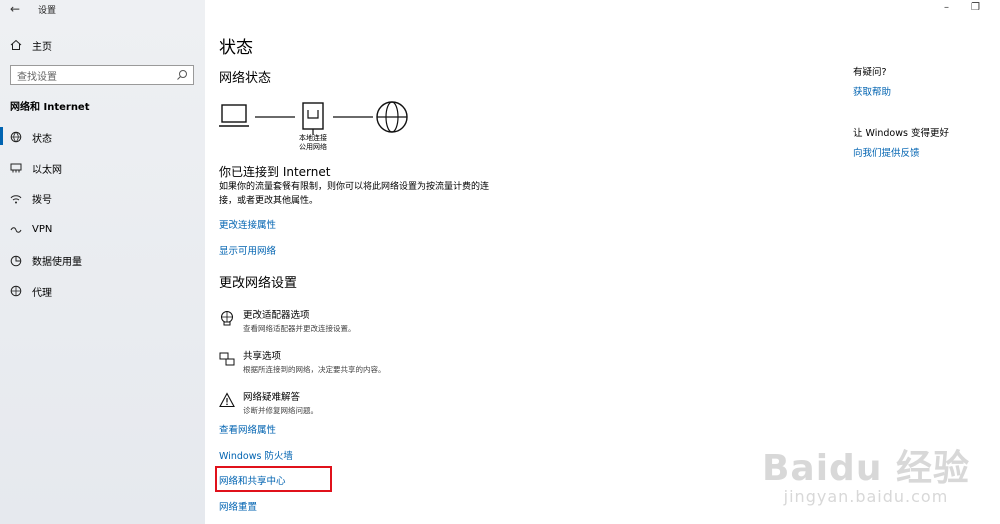 The image size is (1000, 524). Describe the element at coordinates (227, 400) in the screenshot. I see `warning-icon` at that location.